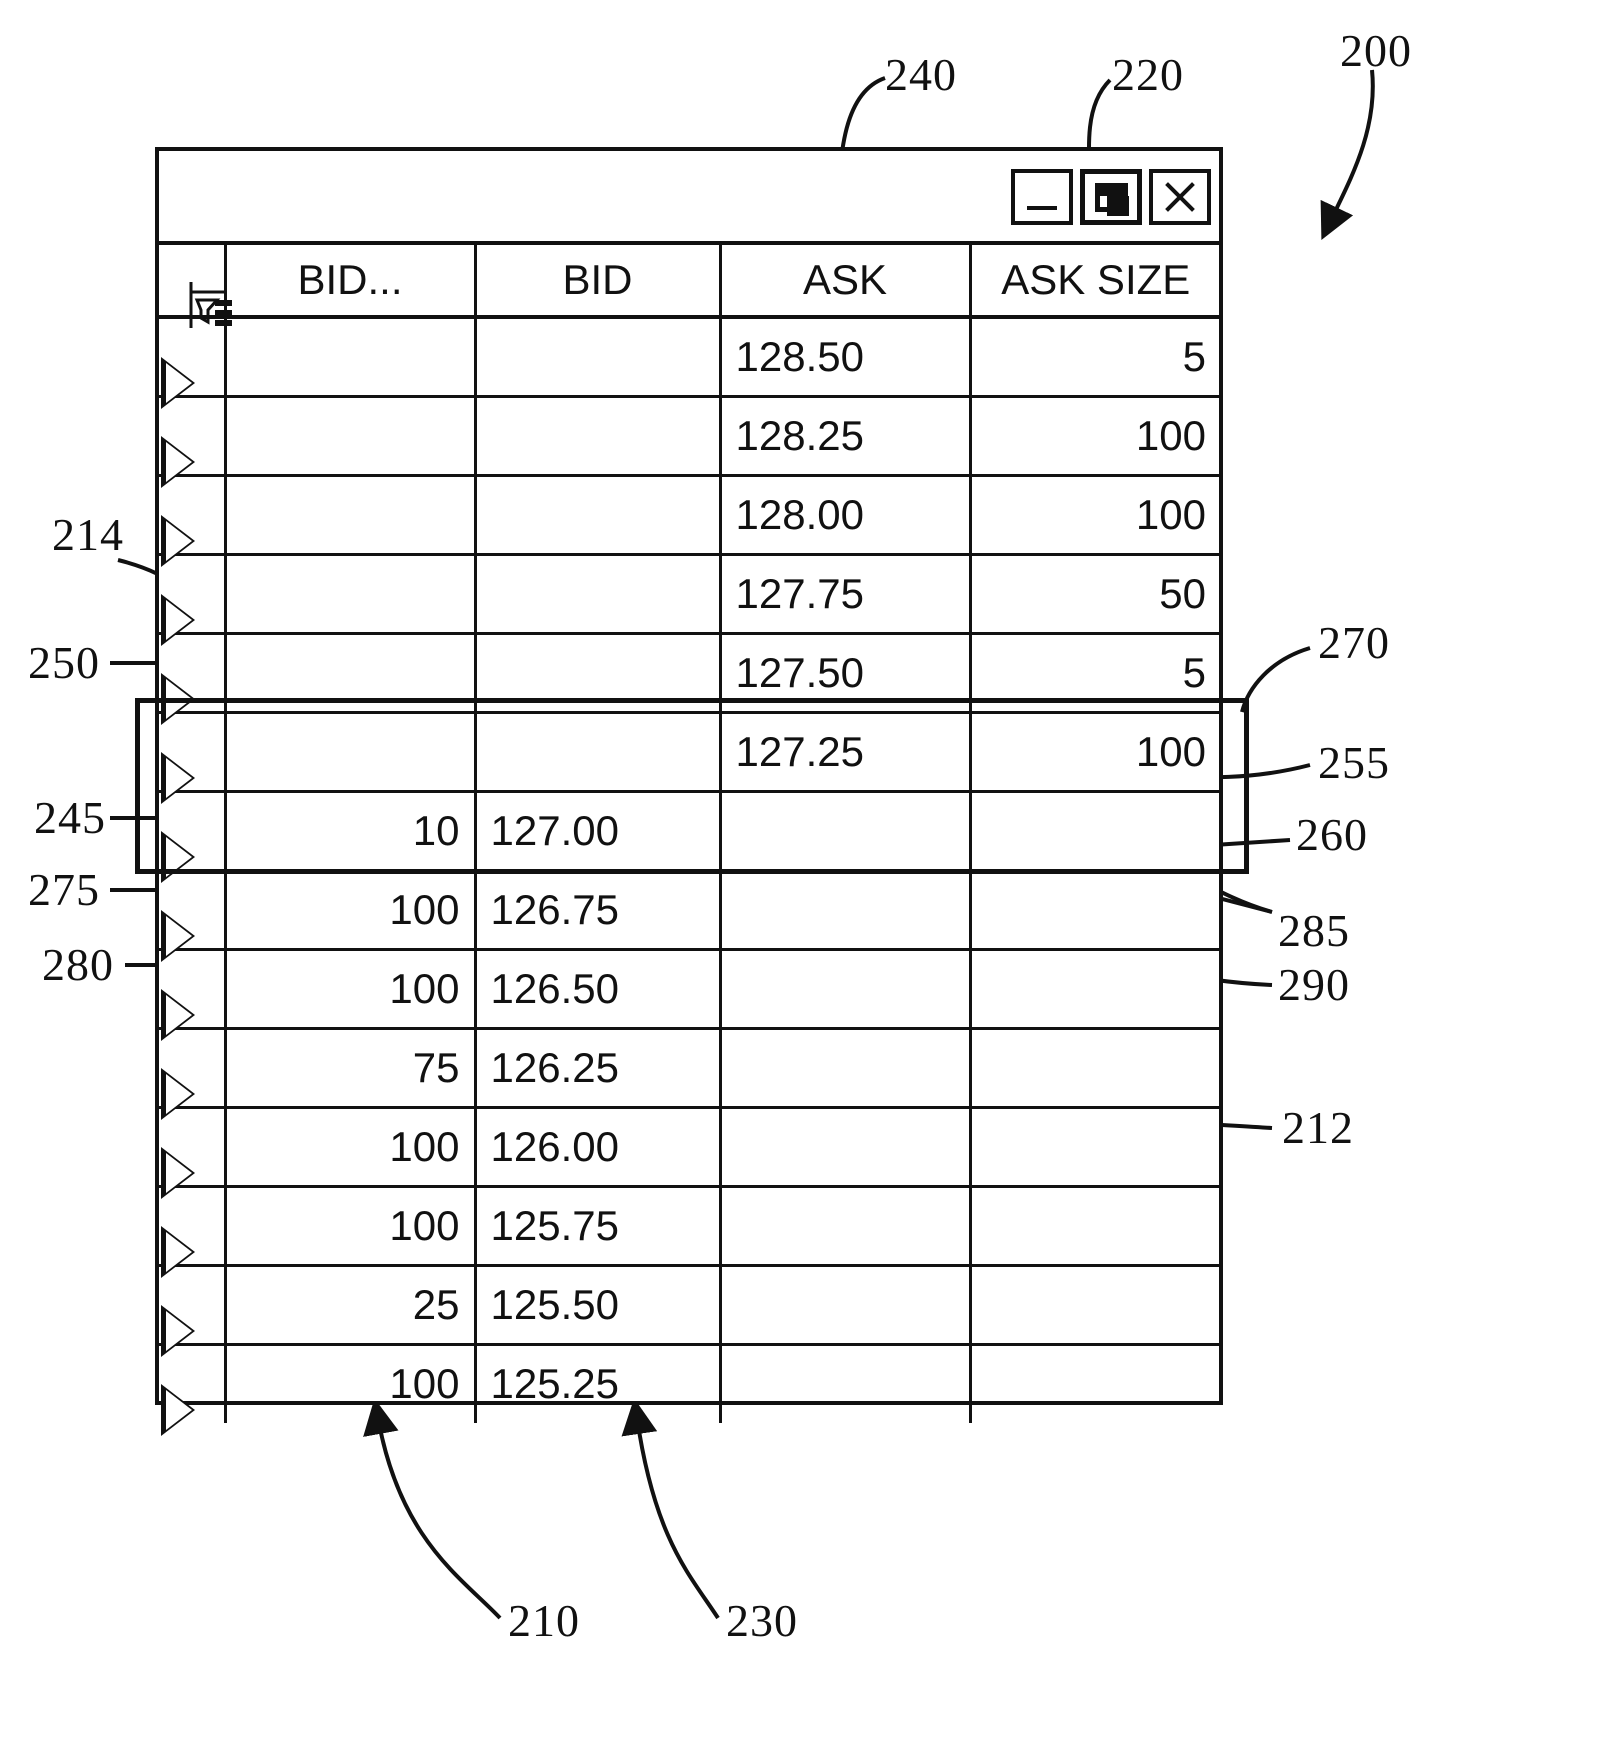 This screenshot has width=1622, height=1761. I want to click on table-row: 128.25 100, so click(689, 436).